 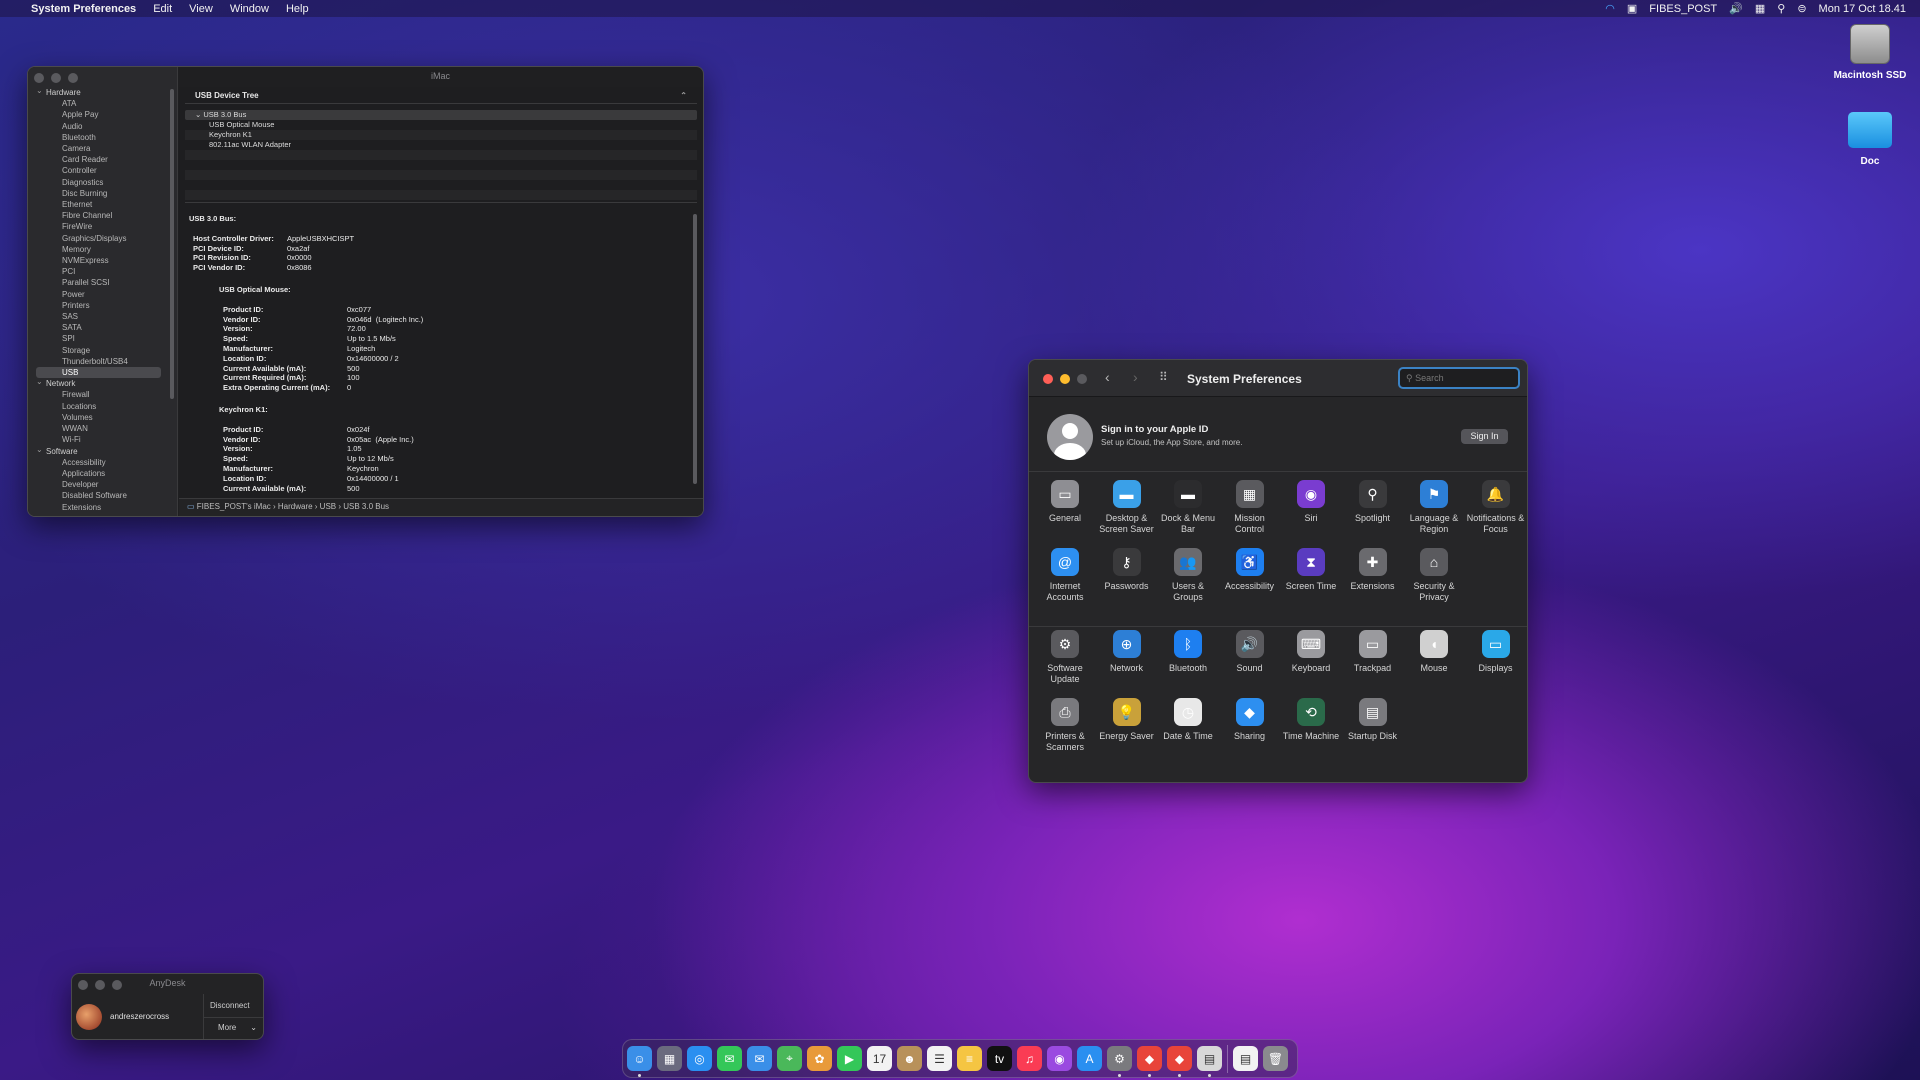 What do you see at coordinates (999, 1058) in the screenshot?
I see `tv-icon: tv` at bounding box center [999, 1058].